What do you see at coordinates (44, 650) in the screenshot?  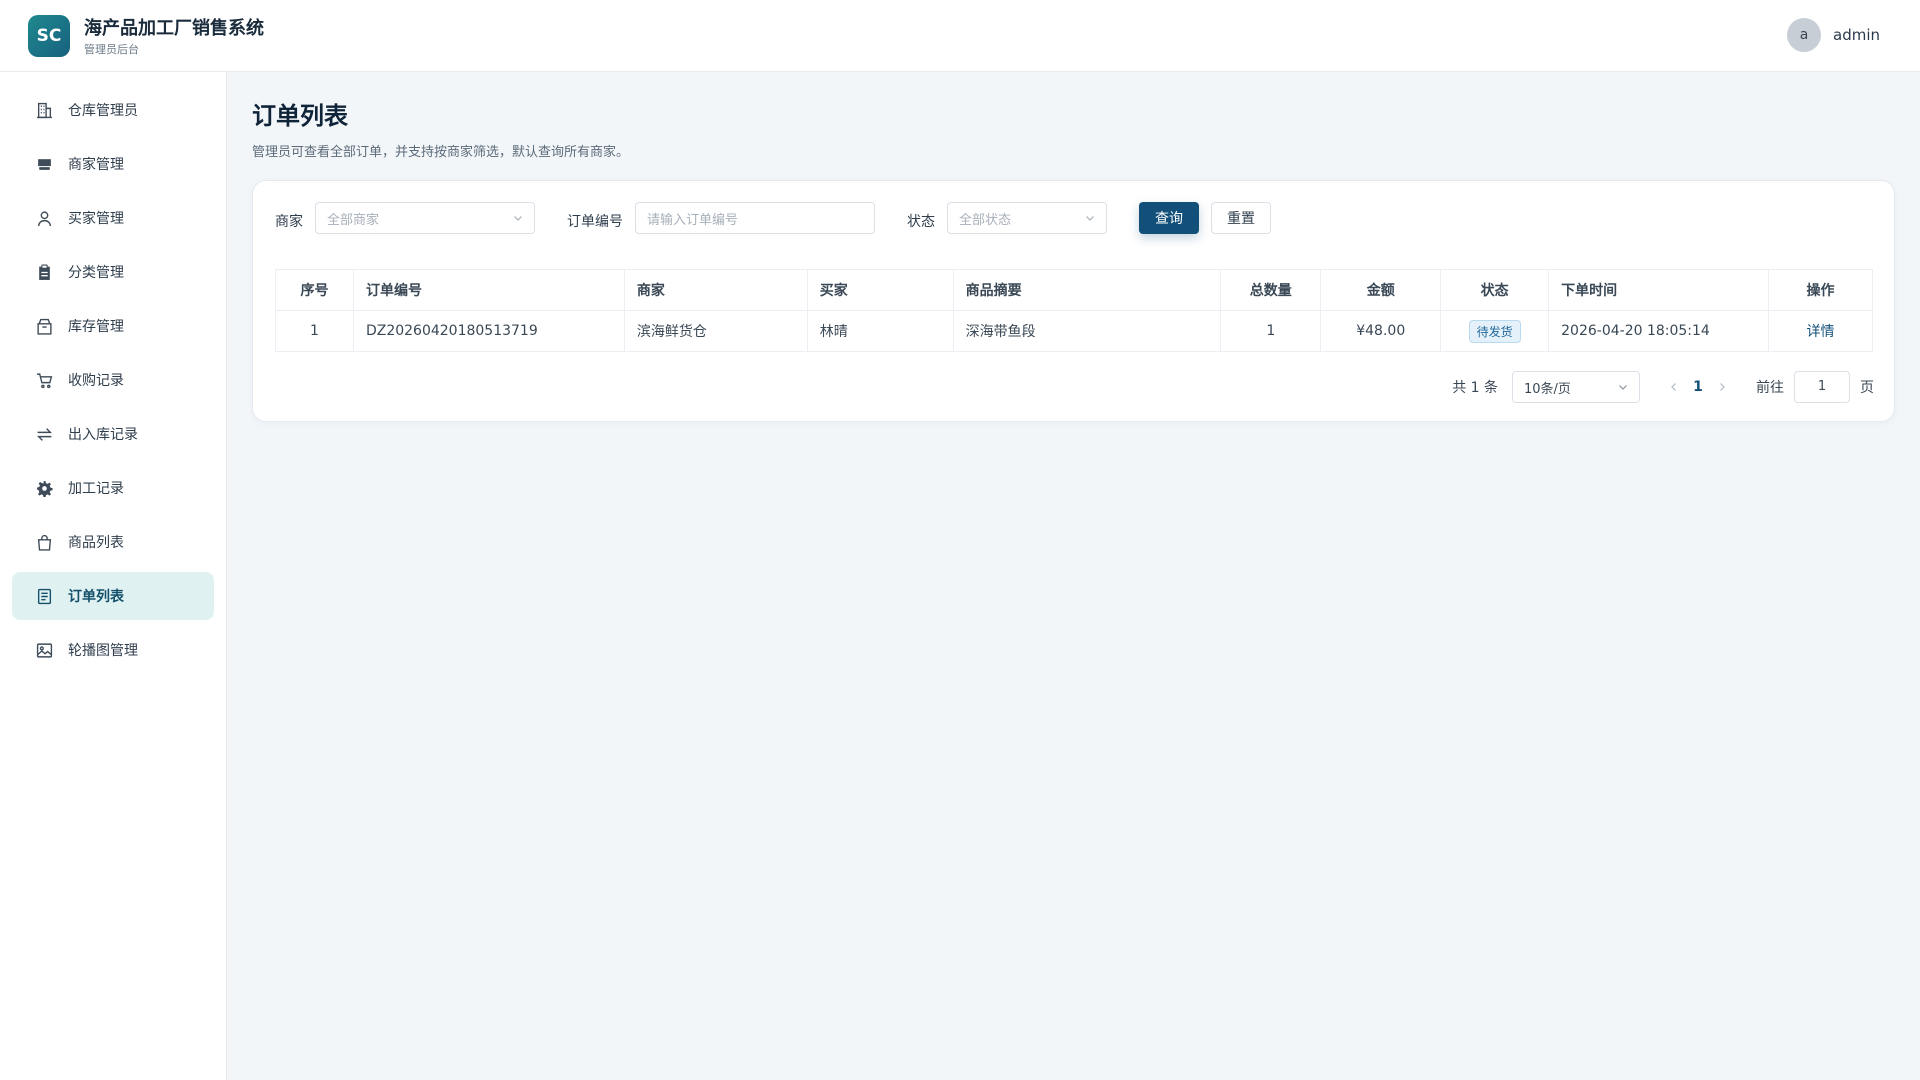 I see `image-icon` at bounding box center [44, 650].